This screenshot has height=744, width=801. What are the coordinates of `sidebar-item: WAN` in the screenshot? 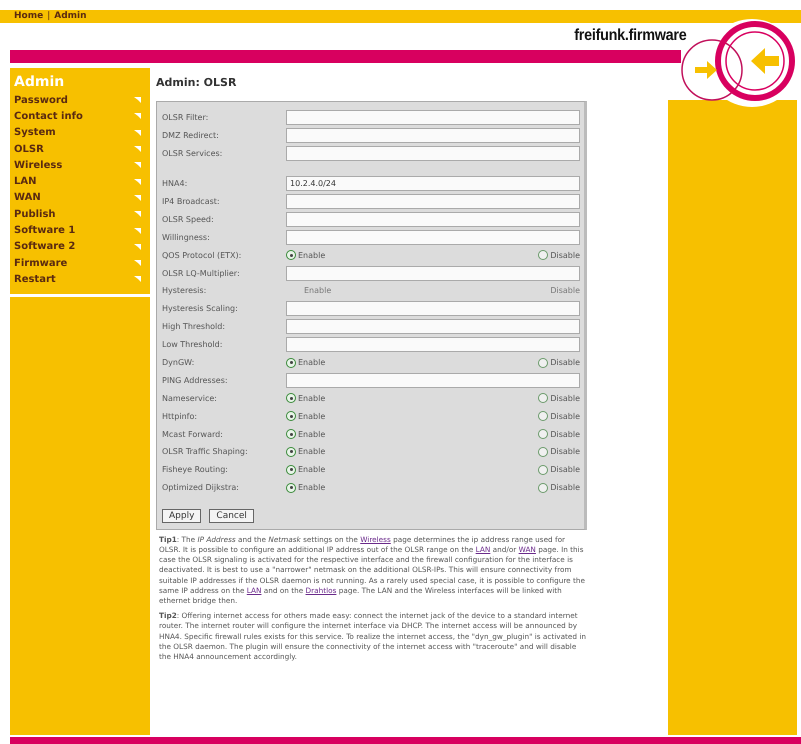 It's located at (79, 198).